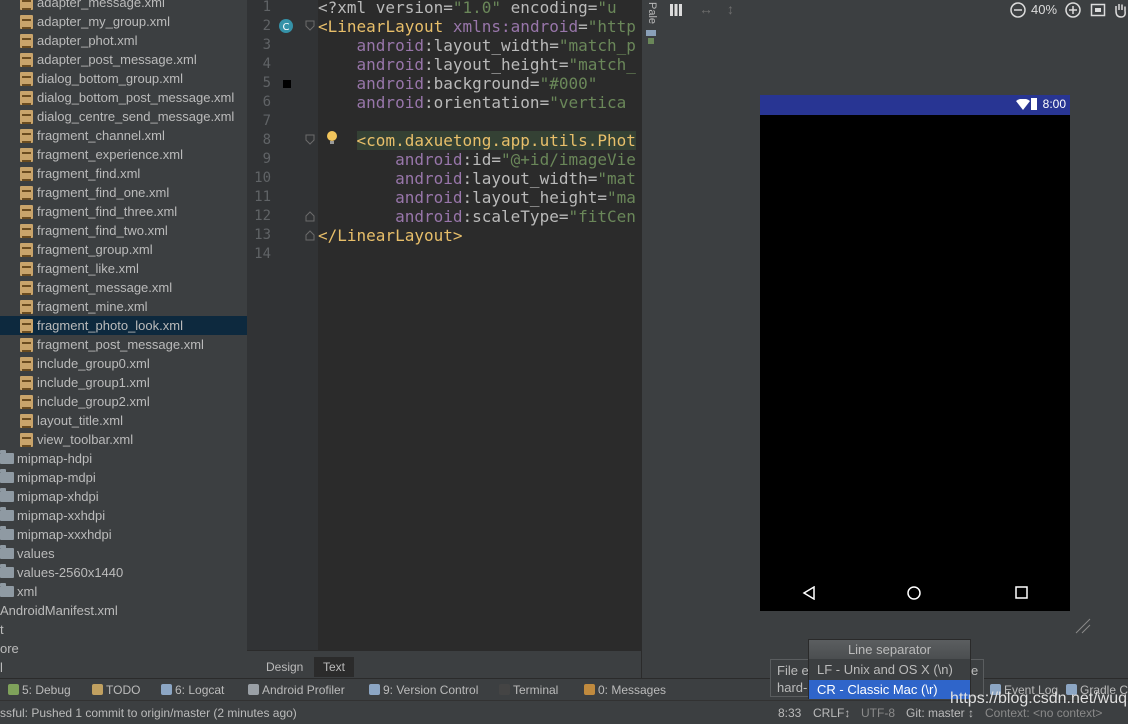  I want to click on tree-item-file: dialog_bottom_post_message.xml, so click(123, 97).